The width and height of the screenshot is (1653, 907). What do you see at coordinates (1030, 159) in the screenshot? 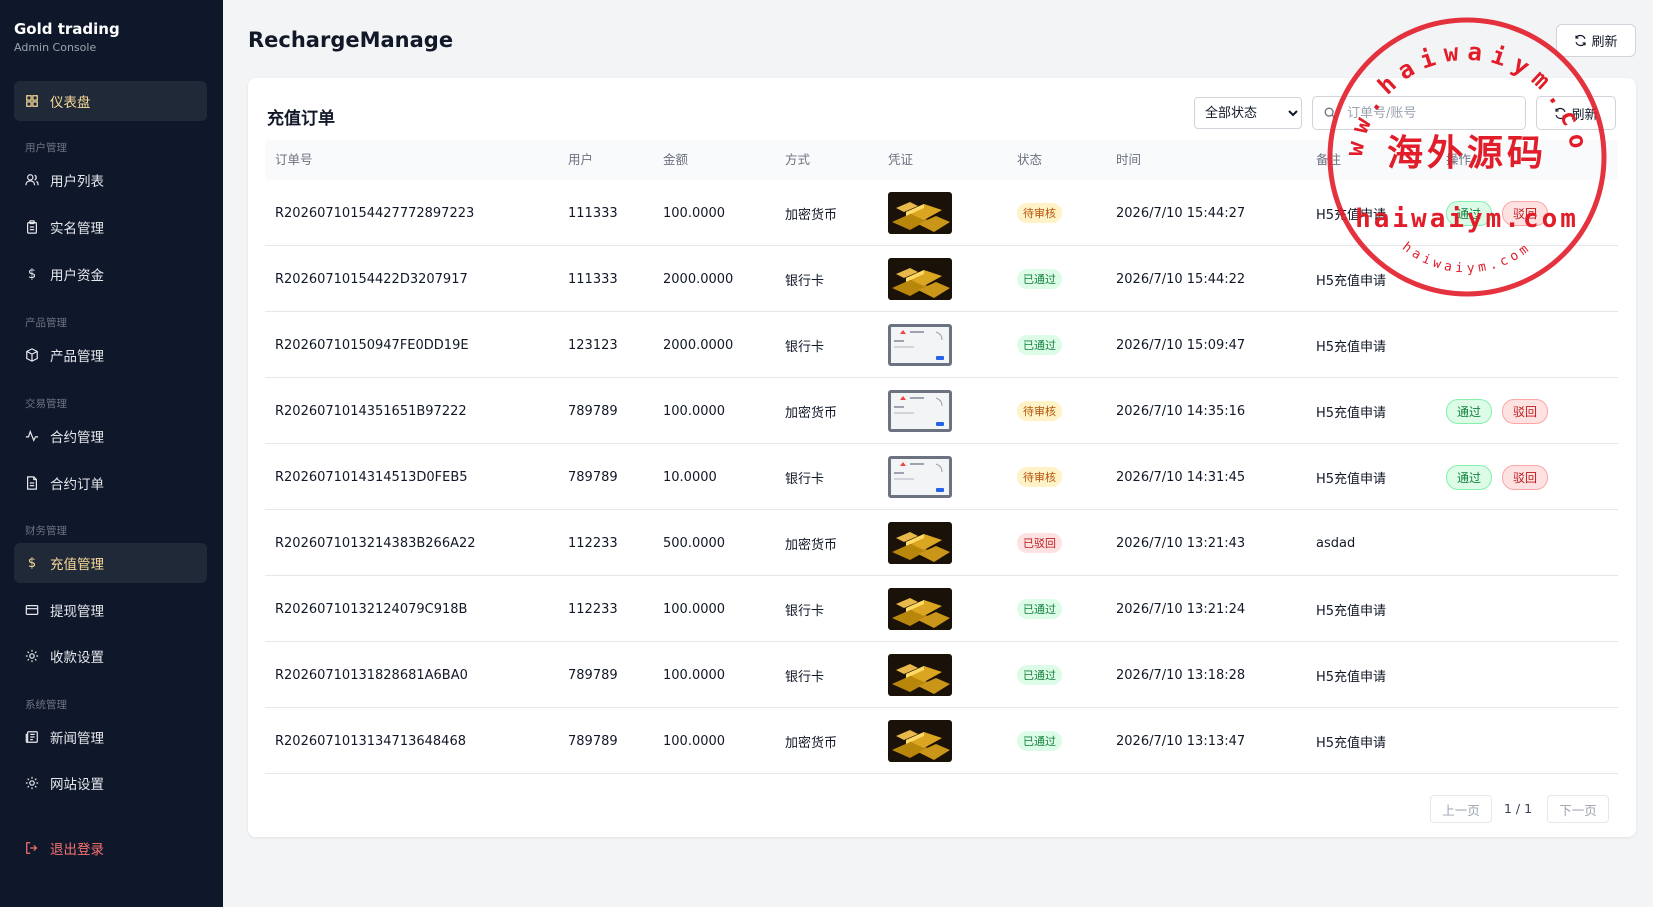
I see `header-status: 状态` at bounding box center [1030, 159].